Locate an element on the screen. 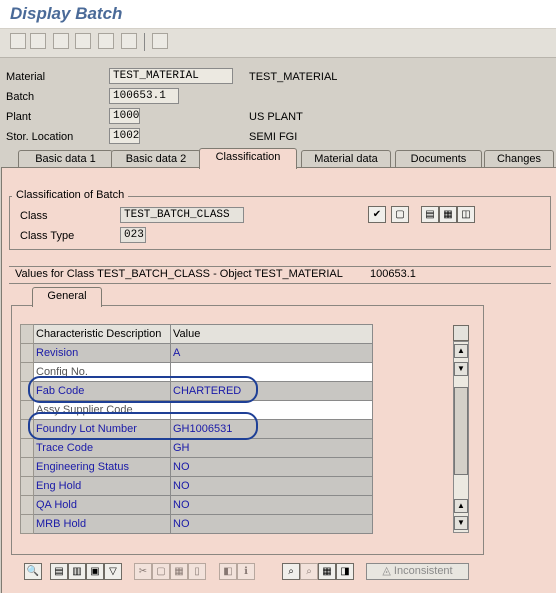 The height and width of the screenshot is (593, 556). check-icon: ✔ is located at coordinates (377, 214).